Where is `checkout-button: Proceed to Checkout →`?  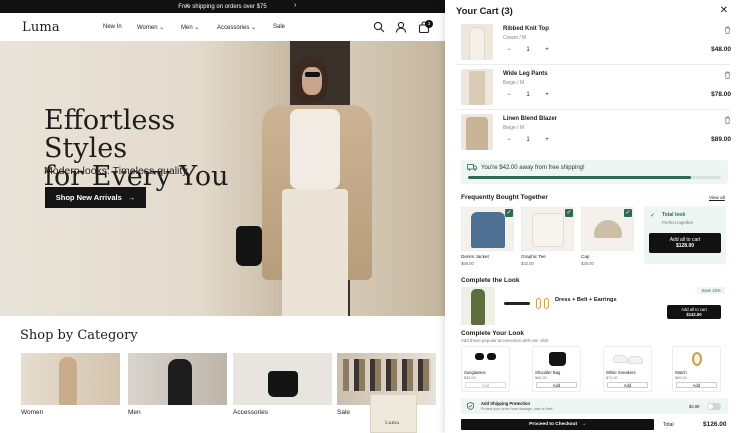
checkout-button: Proceed to Checkout → is located at coordinates (557, 424).